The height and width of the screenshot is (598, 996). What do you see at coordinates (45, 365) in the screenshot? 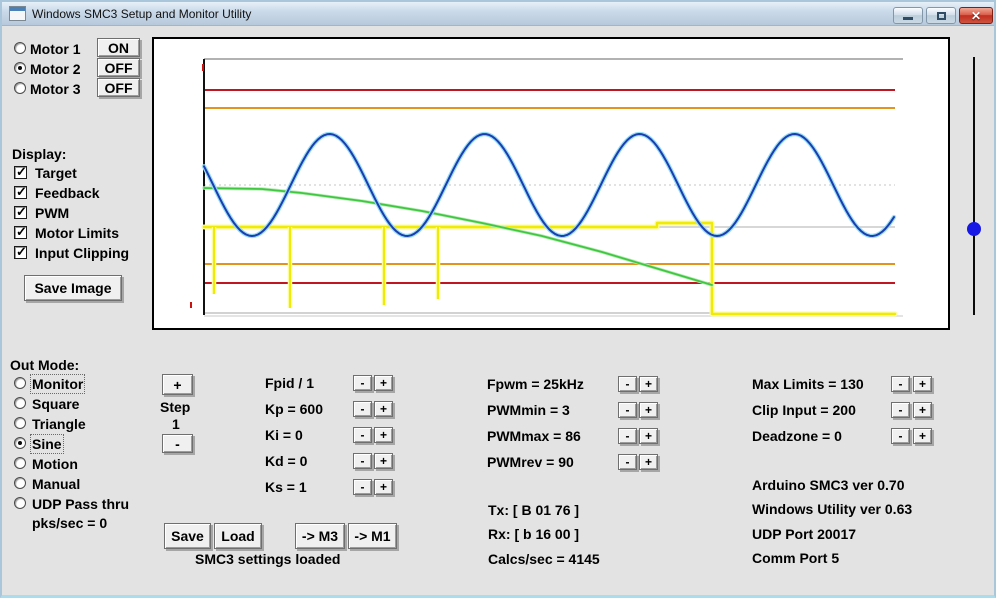
I see `out-mode-section-label: Out Mode:` at bounding box center [45, 365].